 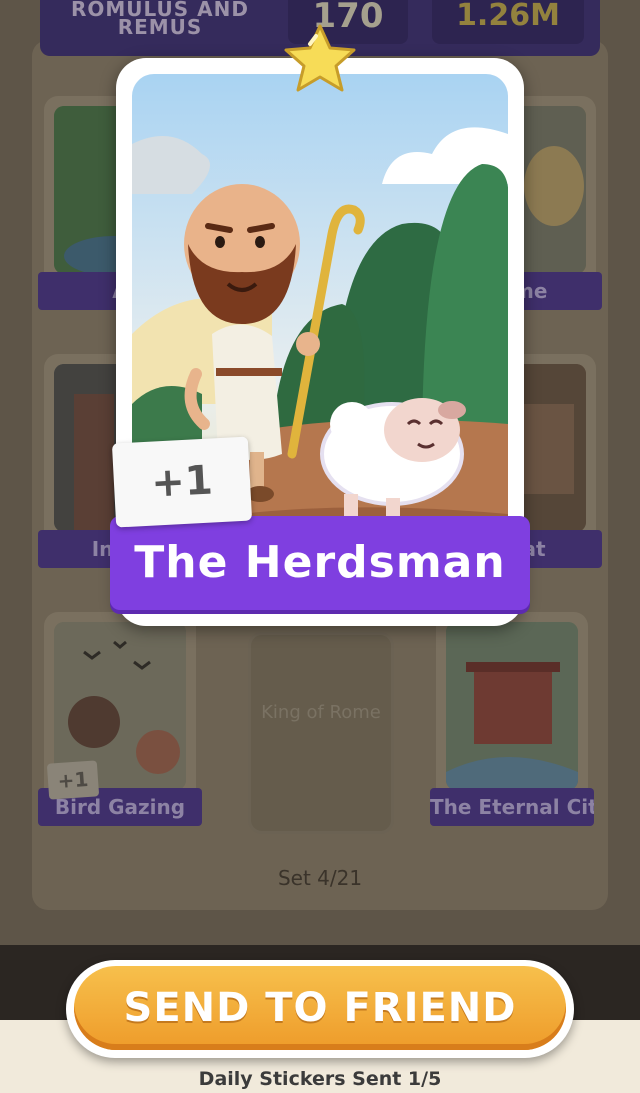 What do you see at coordinates (321, 733) in the screenshot?
I see `empty-sticker-slot: King of Rome` at bounding box center [321, 733].